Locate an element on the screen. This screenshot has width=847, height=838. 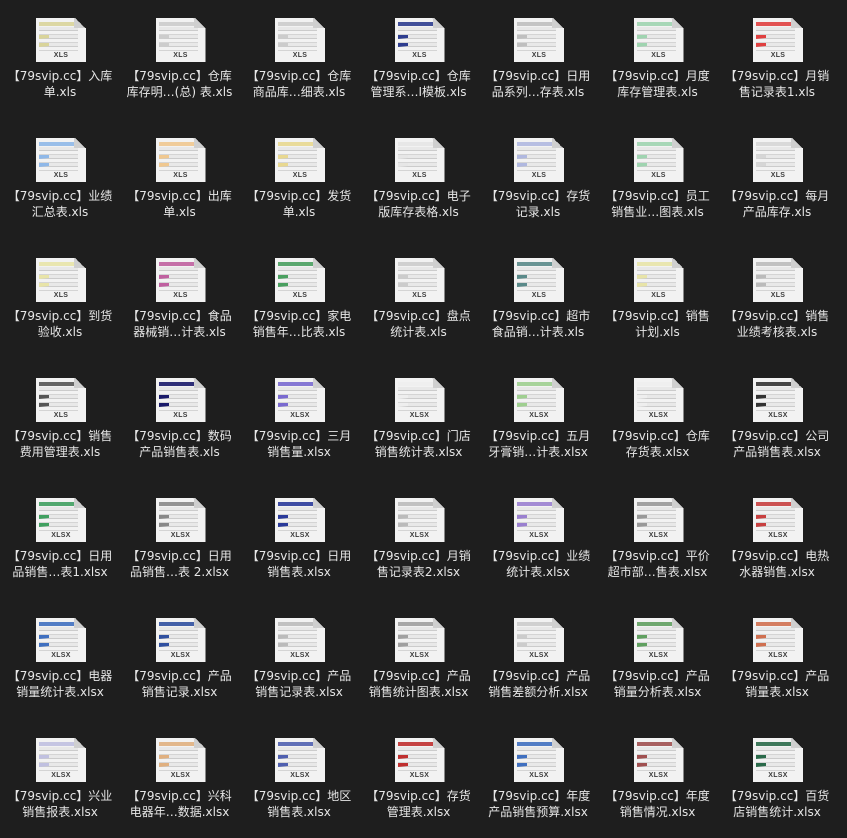
file-name-line-1: 【79svip.cc】销售 is located at coordinates (60, 436).